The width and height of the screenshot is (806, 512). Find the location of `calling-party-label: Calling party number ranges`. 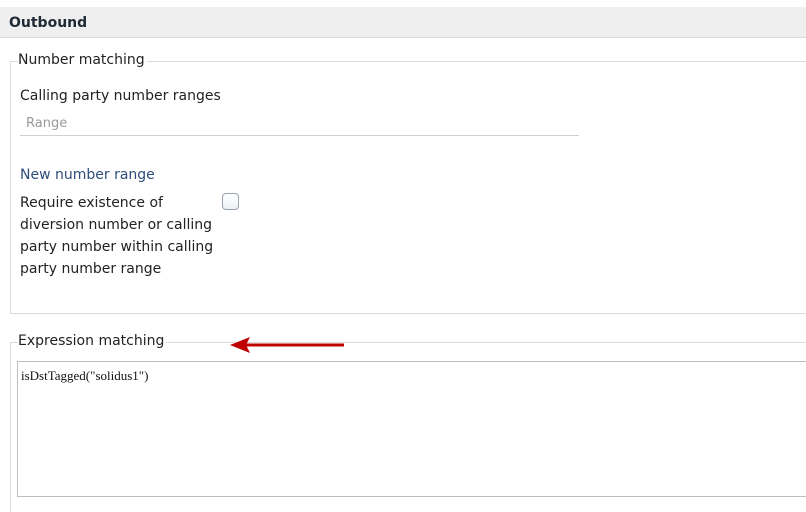

calling-party-label: Calling party number ranges is located at coordinates (120, 96).